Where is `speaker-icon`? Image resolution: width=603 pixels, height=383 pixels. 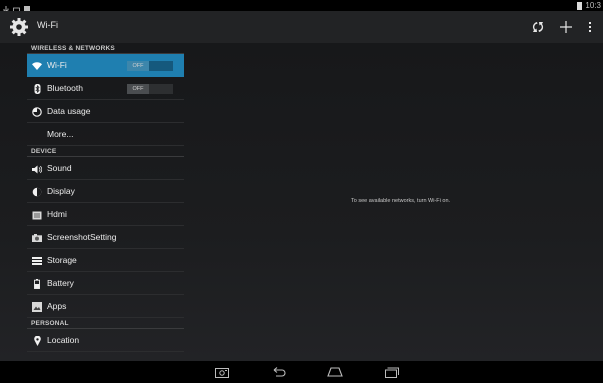 speaker-icon is located at coordinates (37, 169).